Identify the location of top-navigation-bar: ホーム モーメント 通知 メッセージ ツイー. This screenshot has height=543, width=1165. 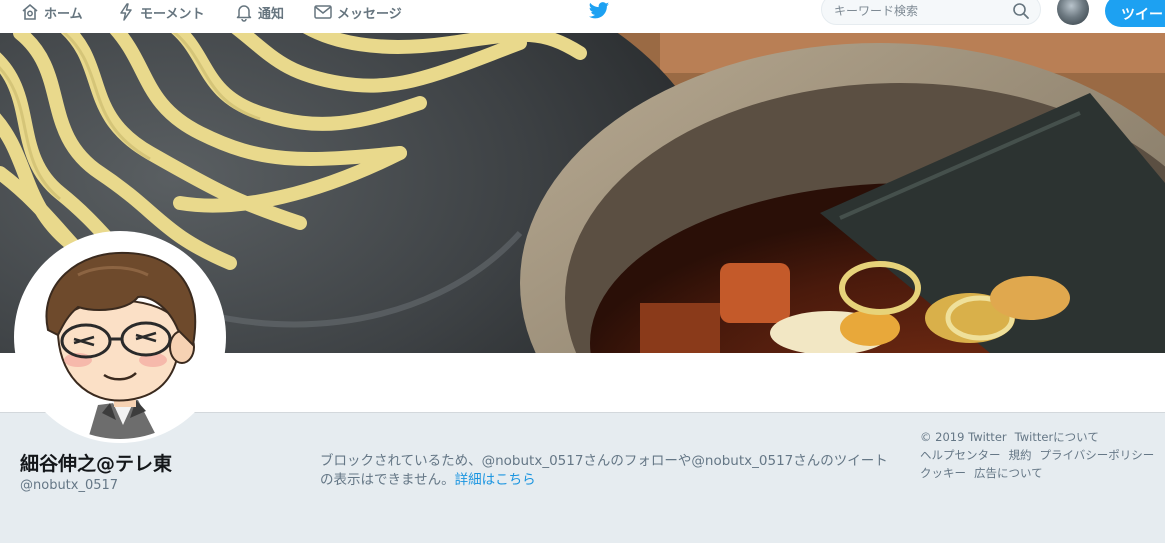
(582, 16).